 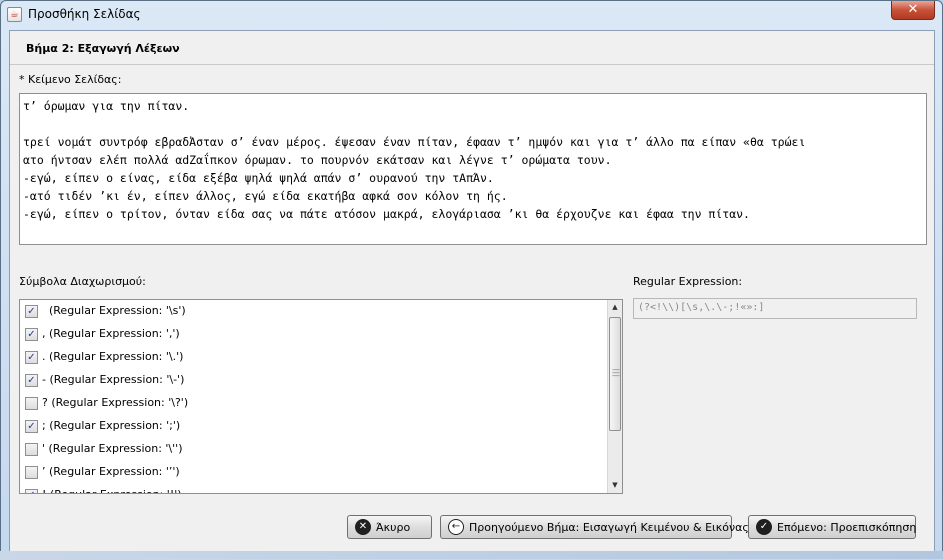 I want to click on separator-item: ✓ ! (Regular Expression: '!'), so click(x=315, y=488).